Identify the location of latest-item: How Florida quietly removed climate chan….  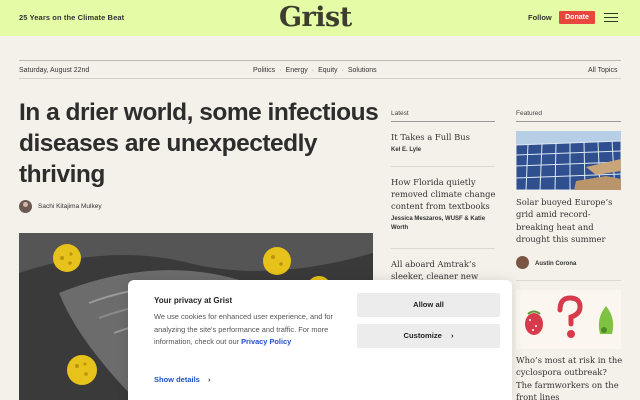
(444, 204).